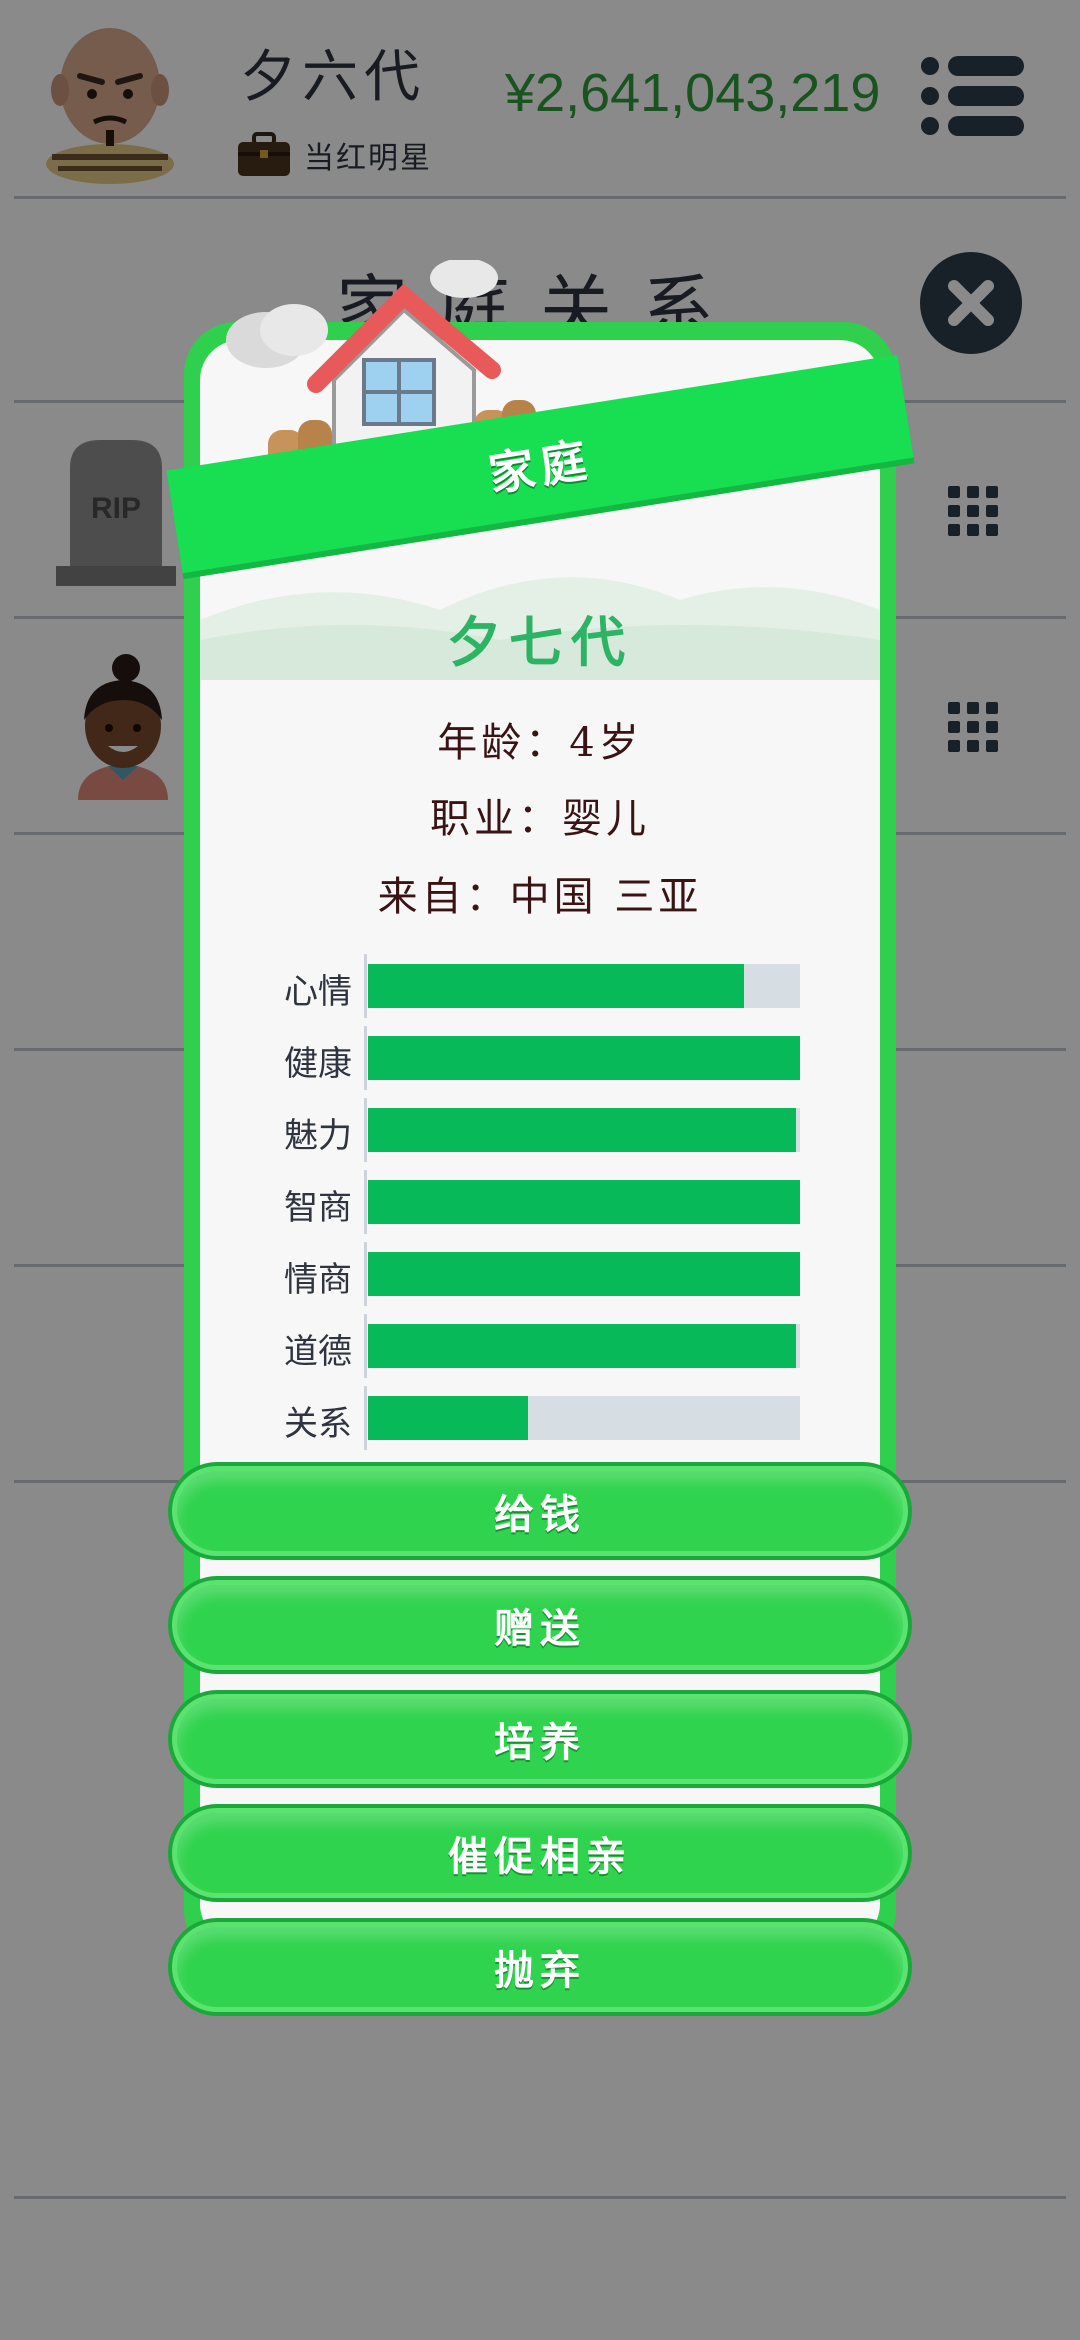 Image resolution: width=1080 pixels, height=2340 pixels. What do you see at coordinates (318, 992) in the screenshot?
I see `stat-label: 心情` at bounding box center [318, 992].